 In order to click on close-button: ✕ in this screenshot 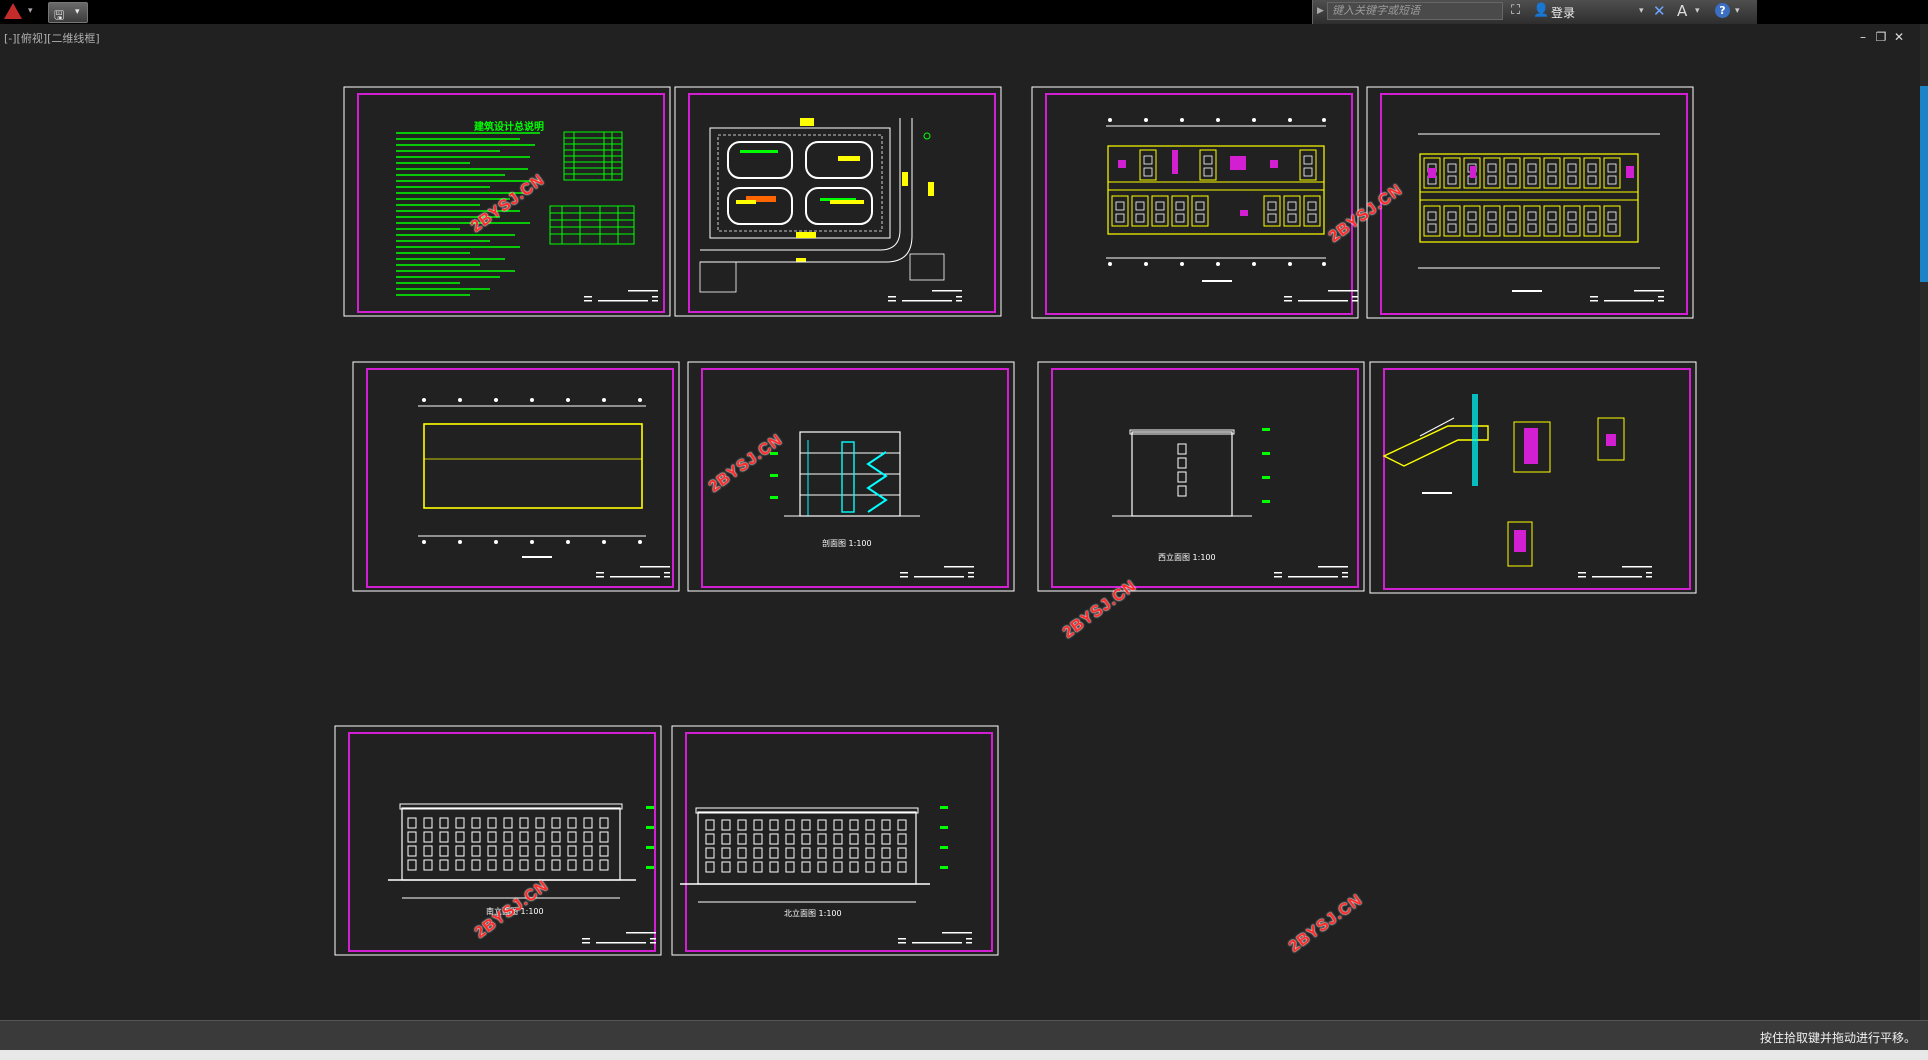, I will do `click(1899, 37)`.